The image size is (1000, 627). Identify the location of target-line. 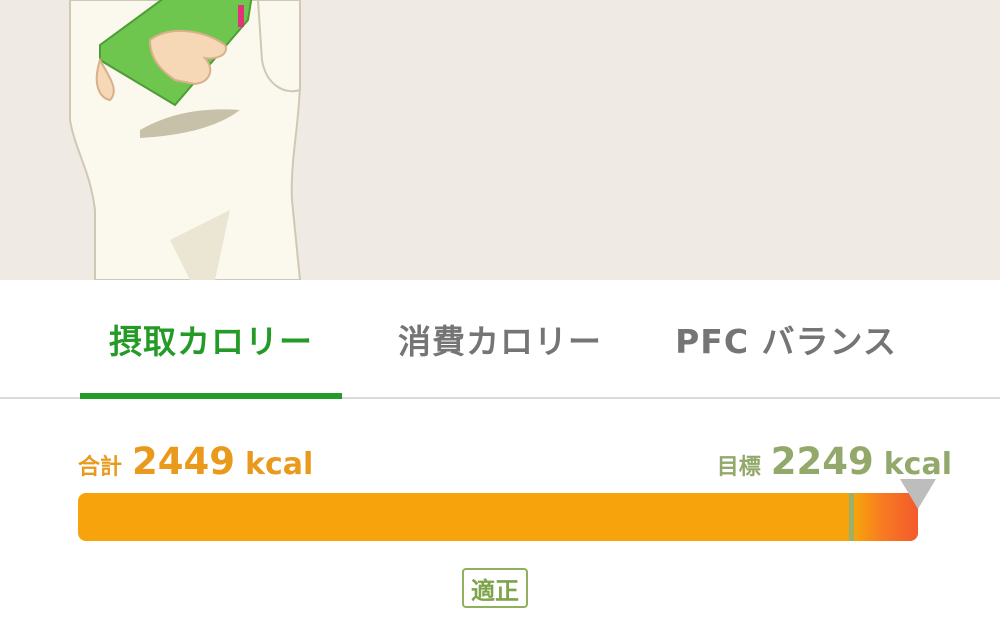
(852, 517).